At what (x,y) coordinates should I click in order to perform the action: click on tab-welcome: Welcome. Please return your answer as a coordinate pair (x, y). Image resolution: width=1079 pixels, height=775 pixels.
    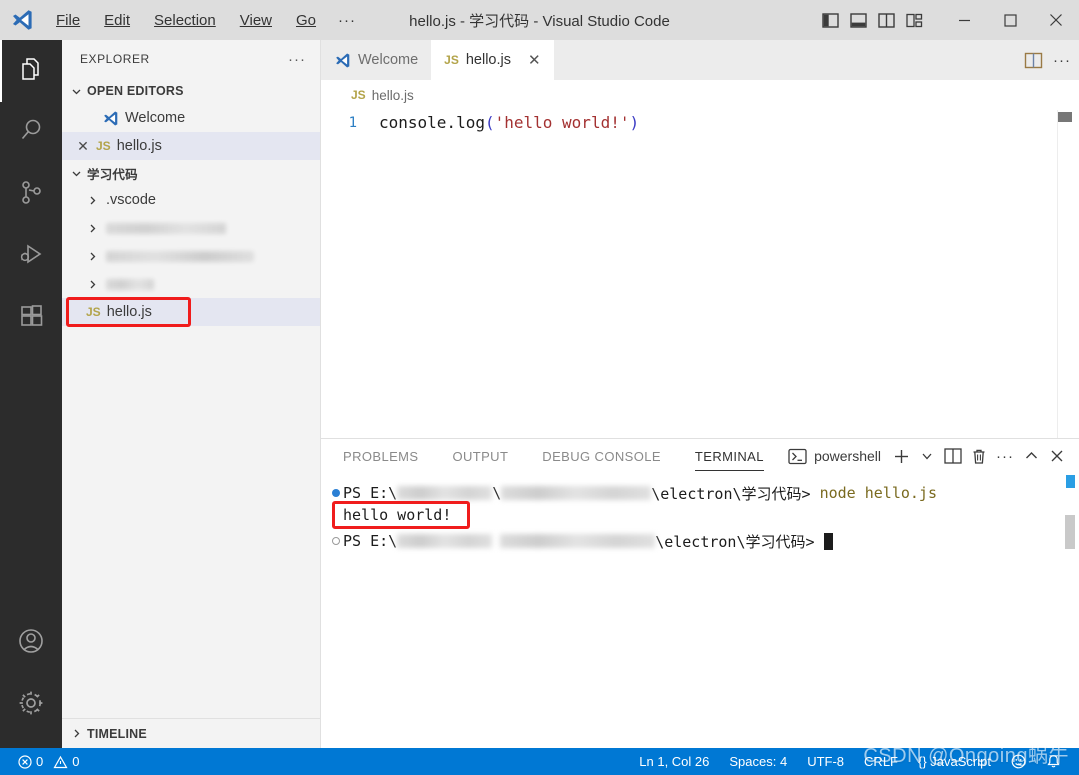
    Looking at the image, I should click on (376, 60).